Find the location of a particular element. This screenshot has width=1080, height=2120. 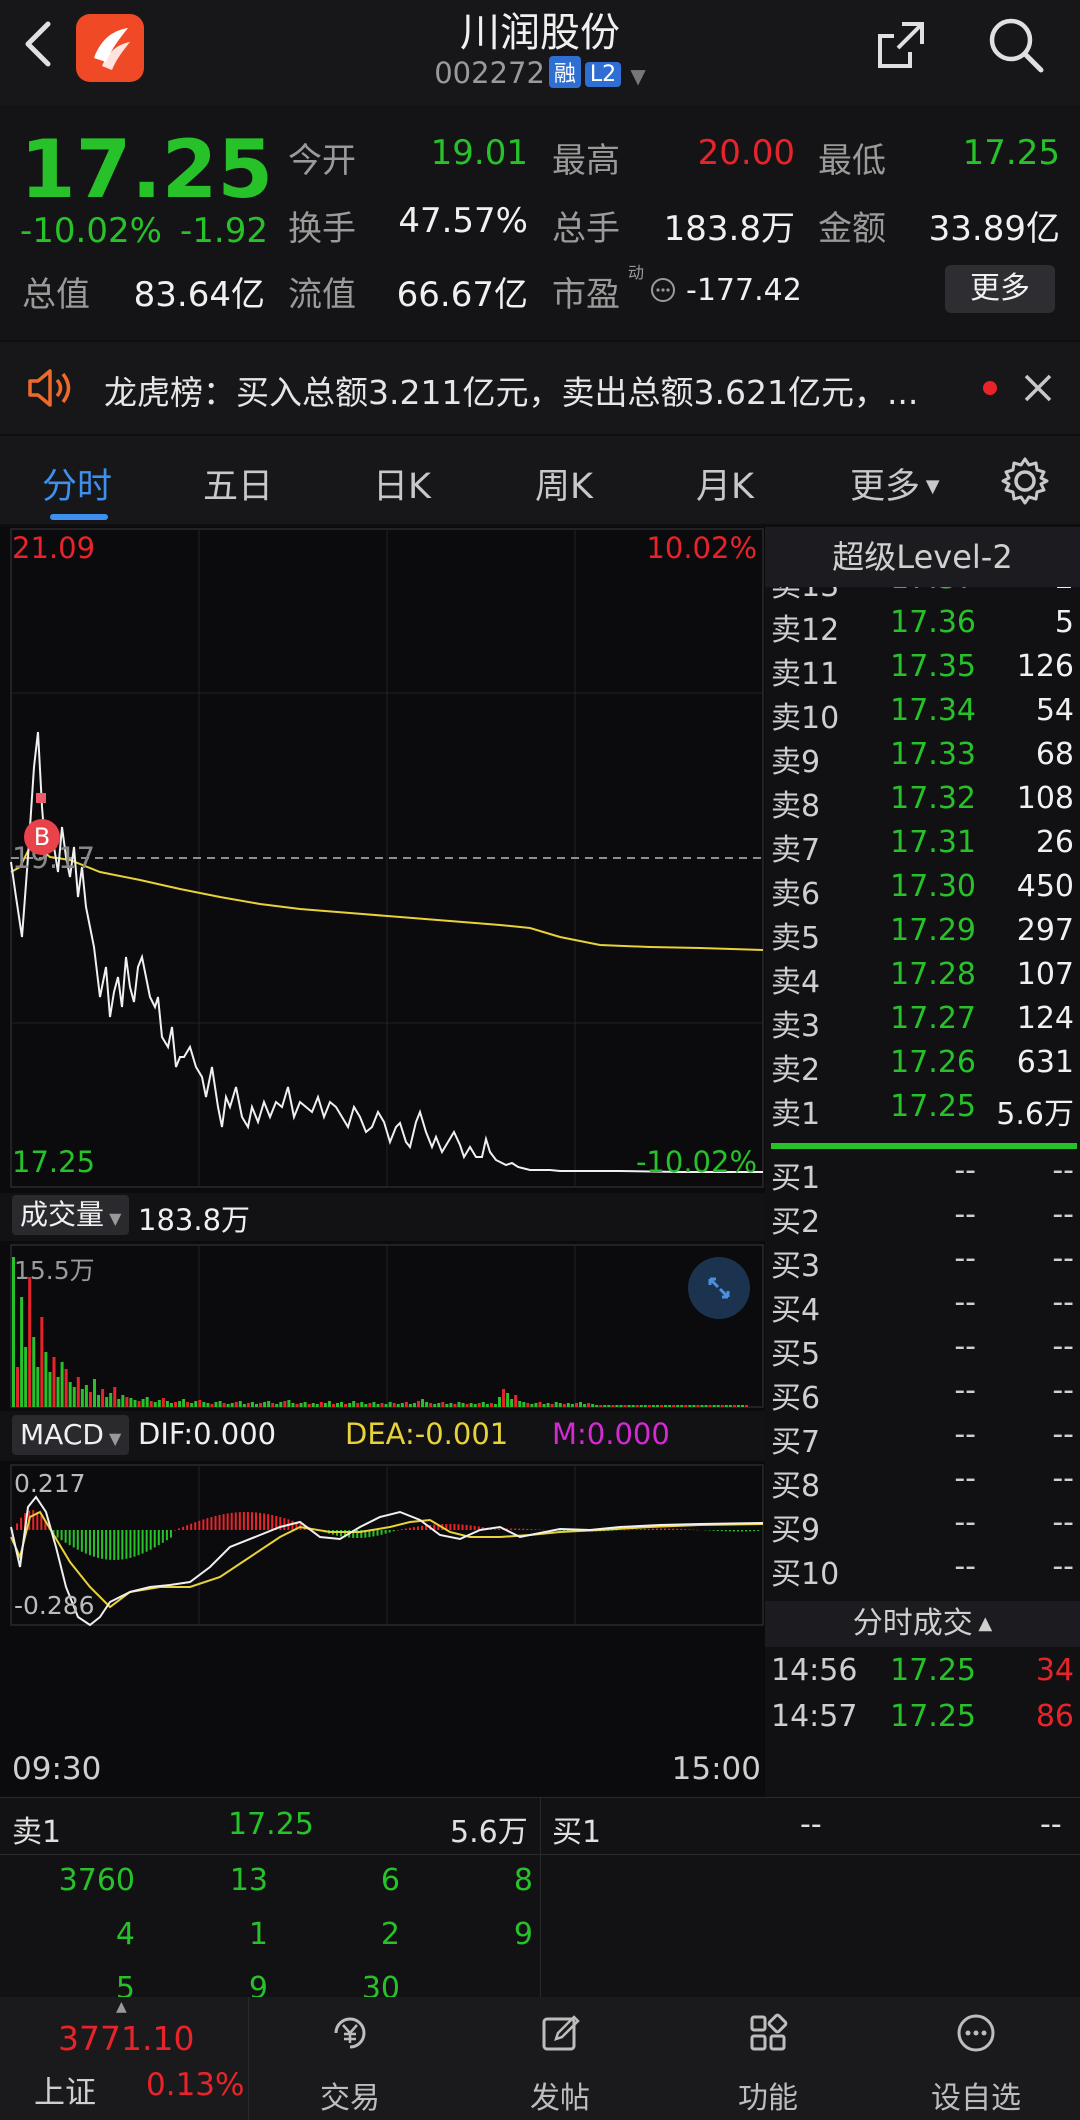

order-book-row-buy: 买1 -- -- is located at coordinates (922, 1175).